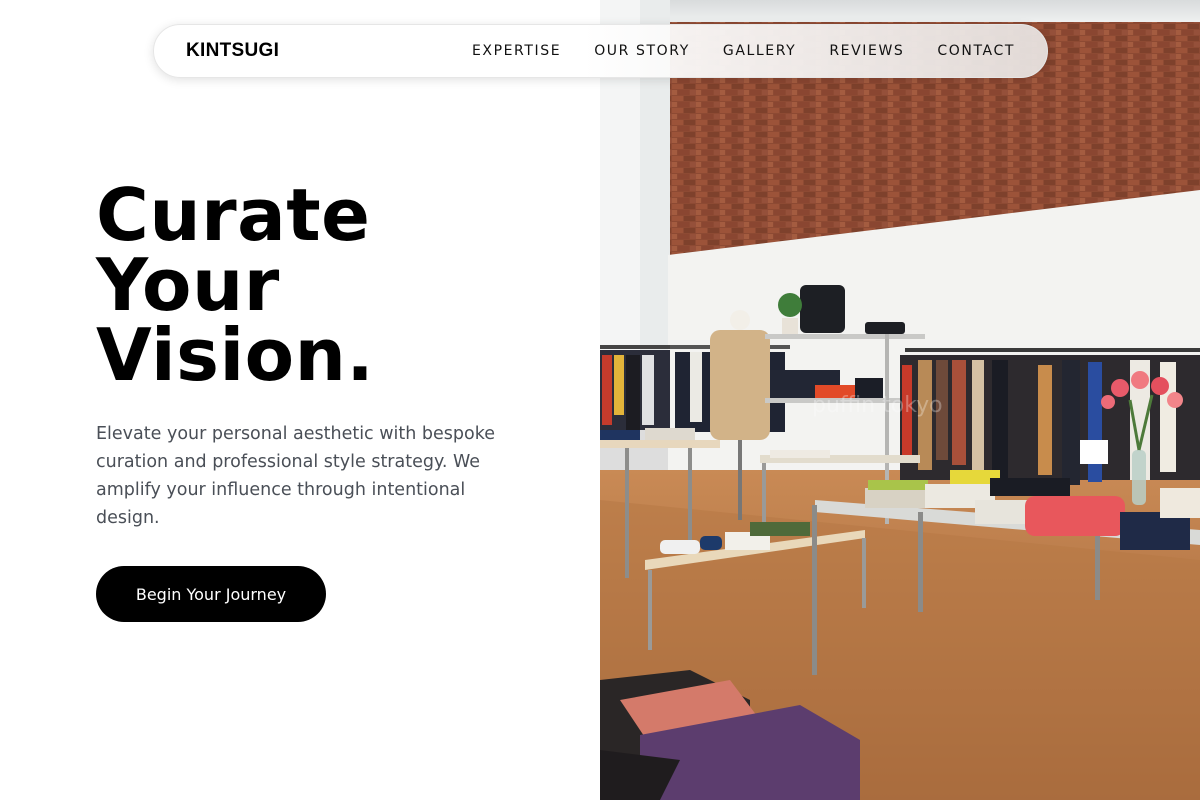 This screenshot has height=800, width=1200. What do you see at coordinates (877, 405) in the screenshot?
I see `image-watermark: puffin tokyo` at bounding box center [877, 405].